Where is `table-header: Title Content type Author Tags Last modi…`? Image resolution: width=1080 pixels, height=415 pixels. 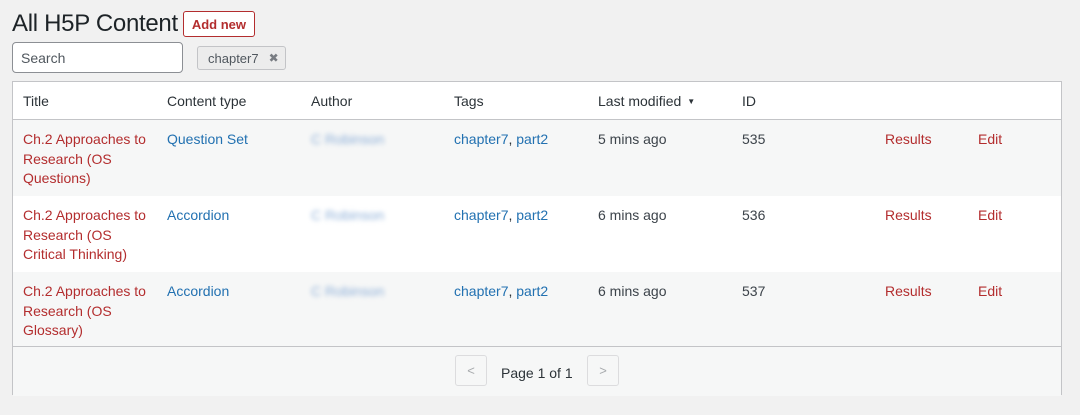
table-header: Title Content type Author Tags Last modi… is located at coordinates (537, 101).